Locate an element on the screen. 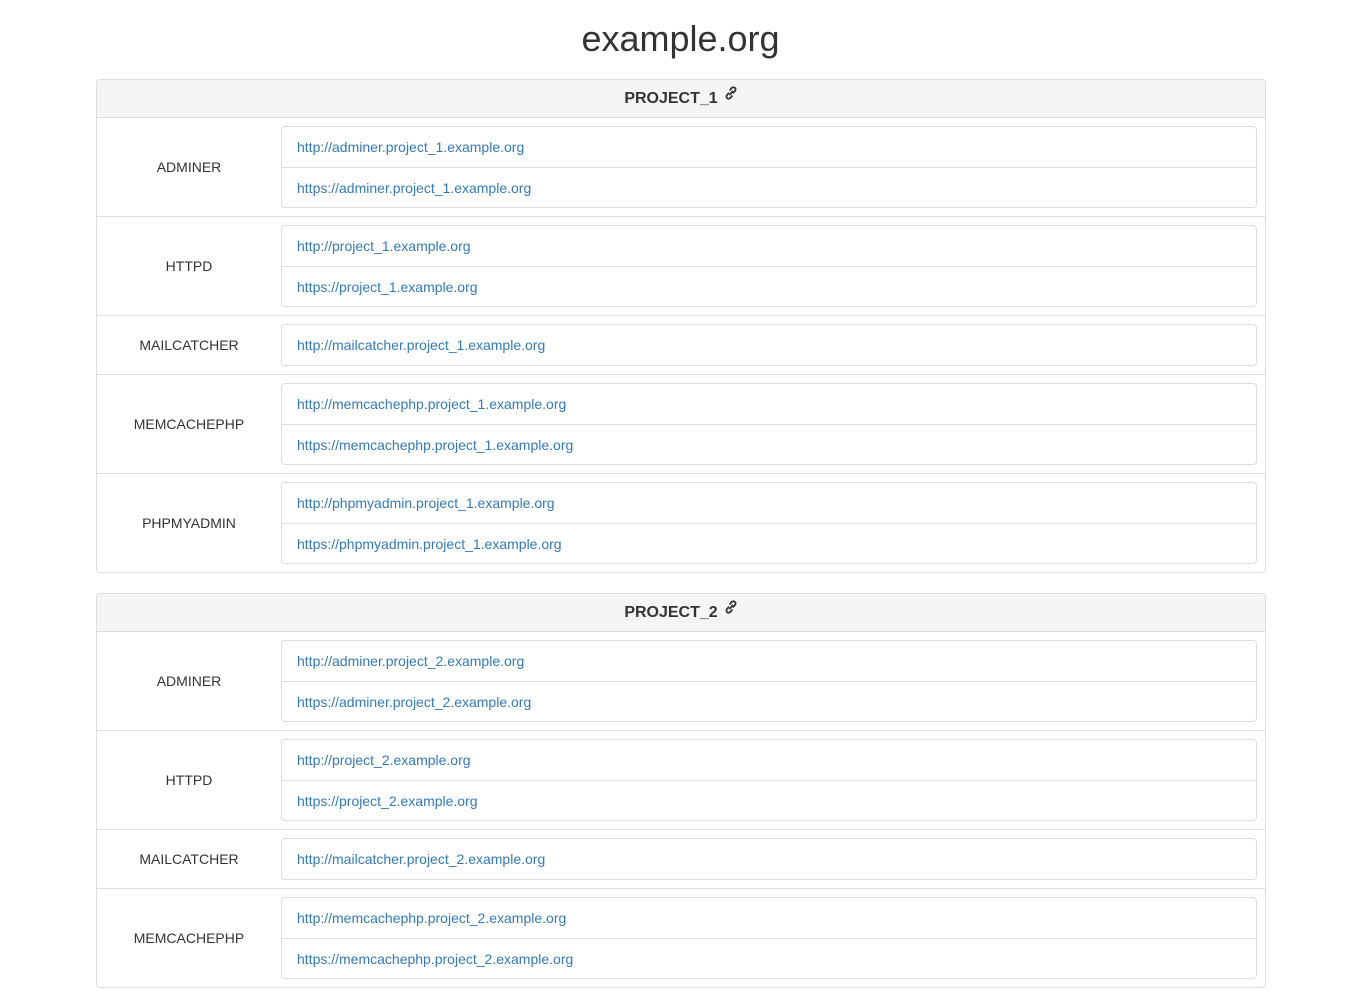 The height and width of the screenshot is (1008, 1361). url-list-item: https://project_2.example.org is located at coordinates (769, 800).